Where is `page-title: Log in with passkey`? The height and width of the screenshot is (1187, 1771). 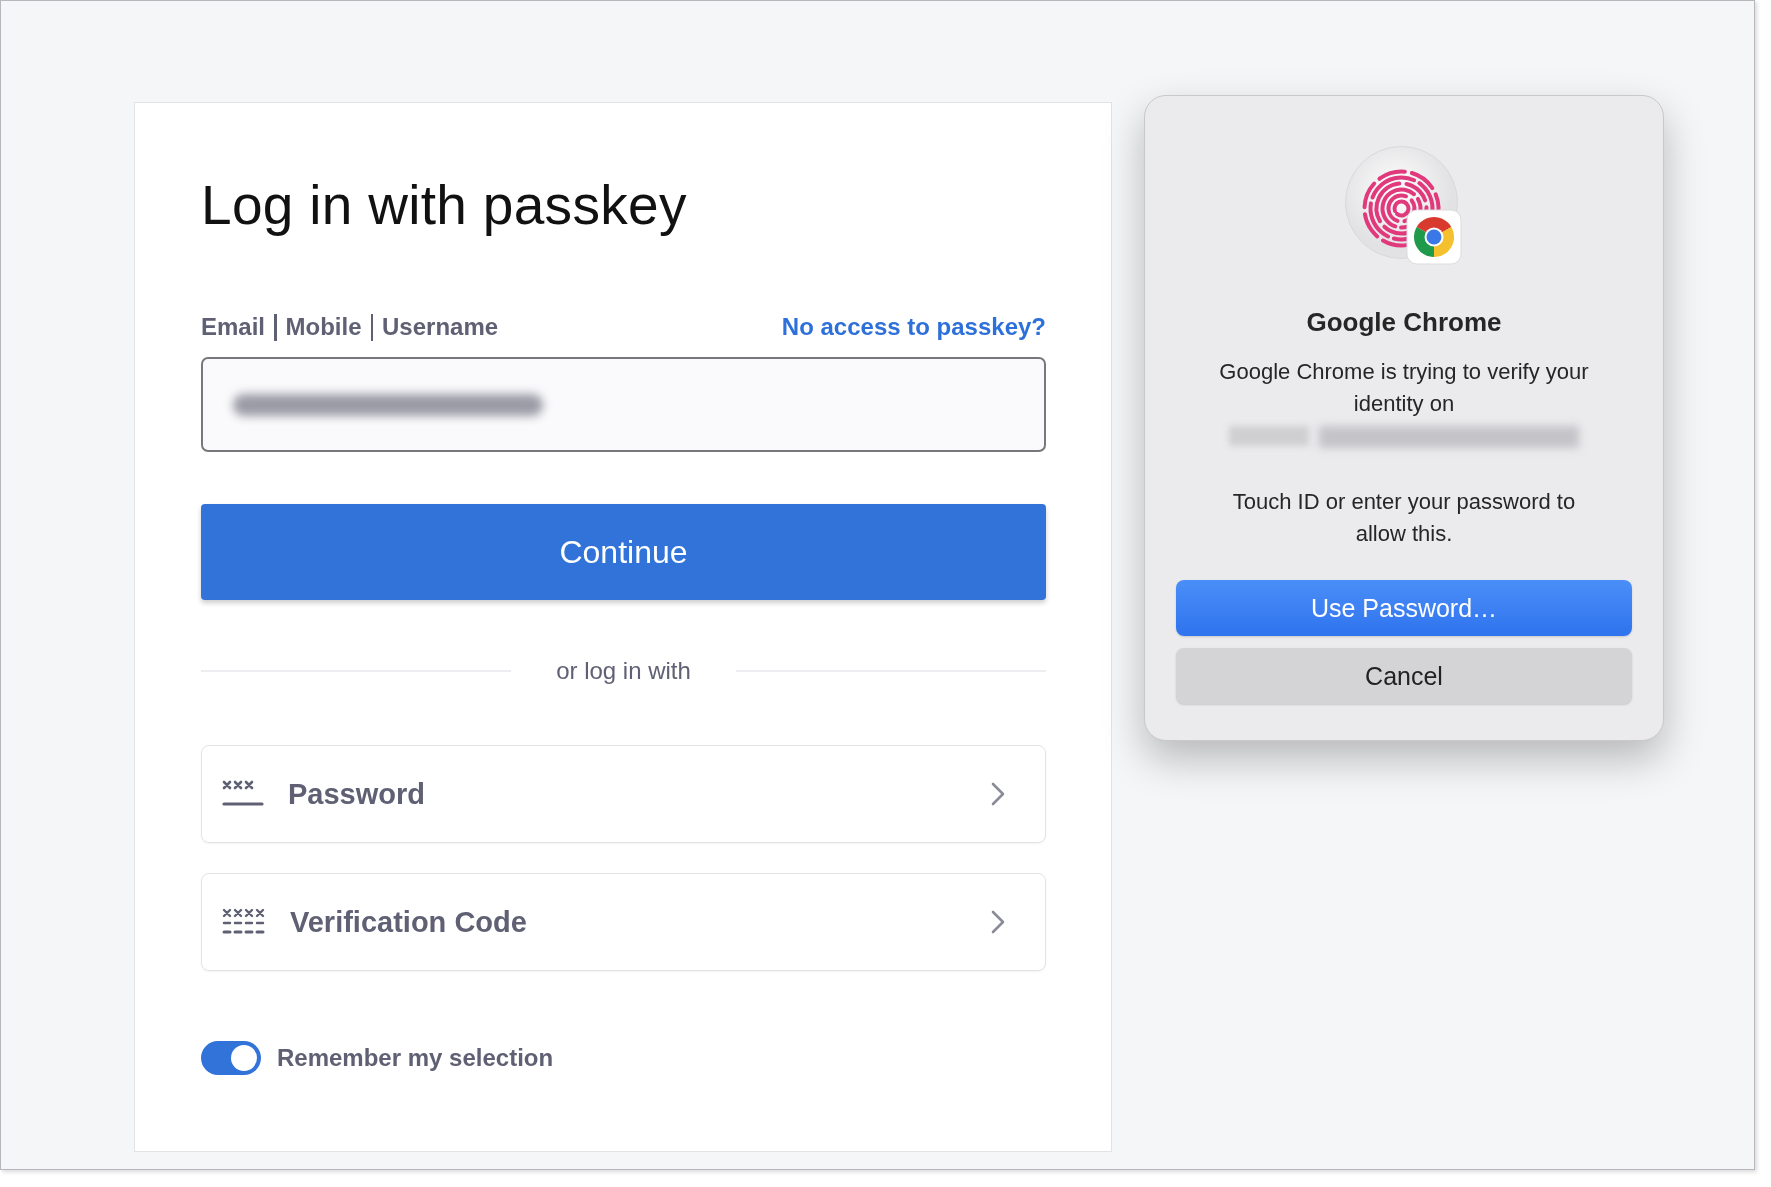 page-title: Log in with passkey is located at coordinates (444, 205).